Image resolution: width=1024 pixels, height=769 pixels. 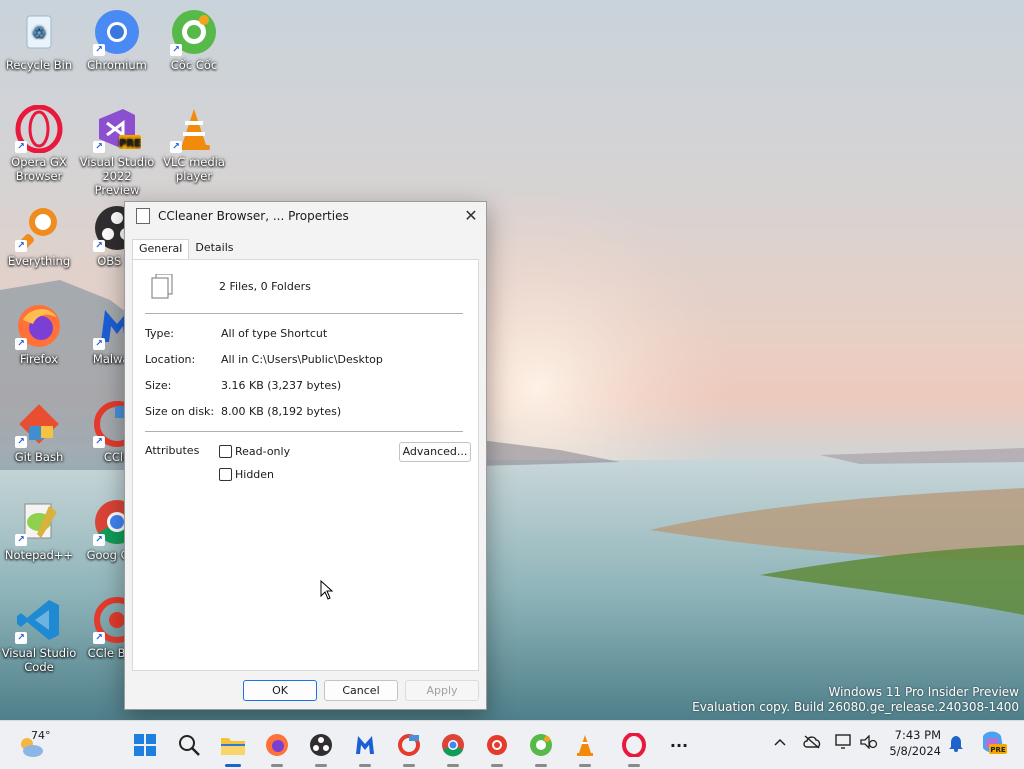 What do you see at coordinates (172, 450) in the screenshot?
I see `attributes-label: Attributes` at bounding box center [172, 450].